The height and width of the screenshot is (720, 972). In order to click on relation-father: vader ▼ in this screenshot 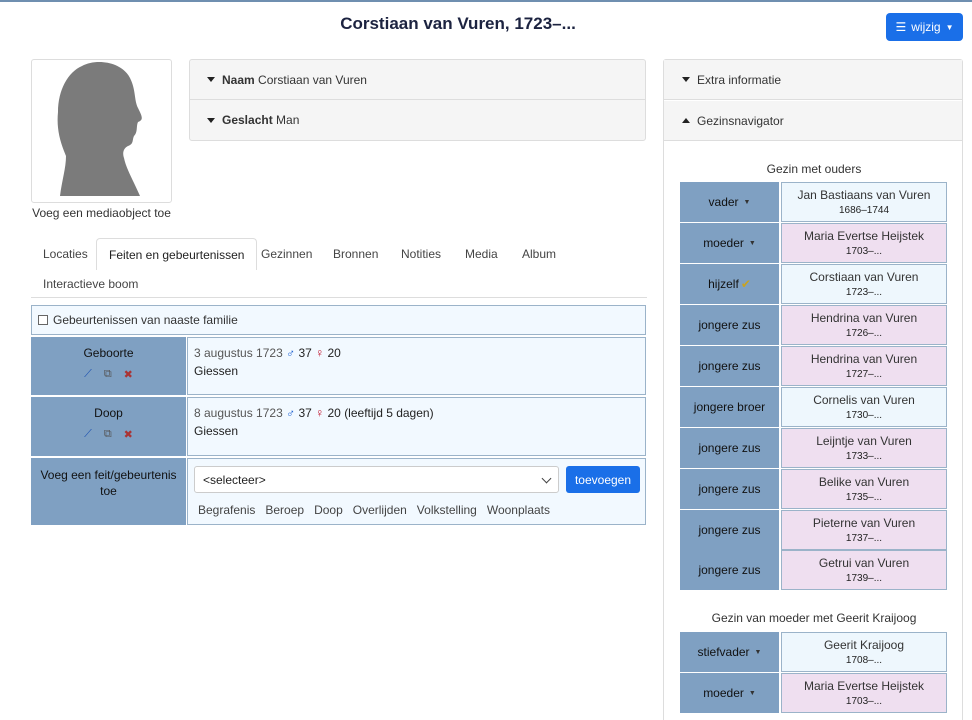, I will do `click(729, 202)`.